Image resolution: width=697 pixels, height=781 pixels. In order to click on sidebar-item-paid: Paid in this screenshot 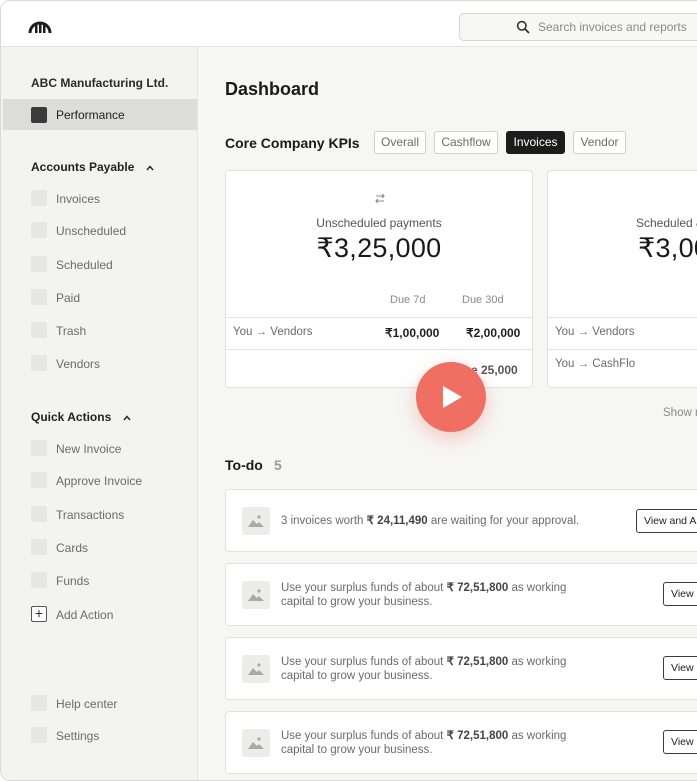, I will do `click(111, 298)`.